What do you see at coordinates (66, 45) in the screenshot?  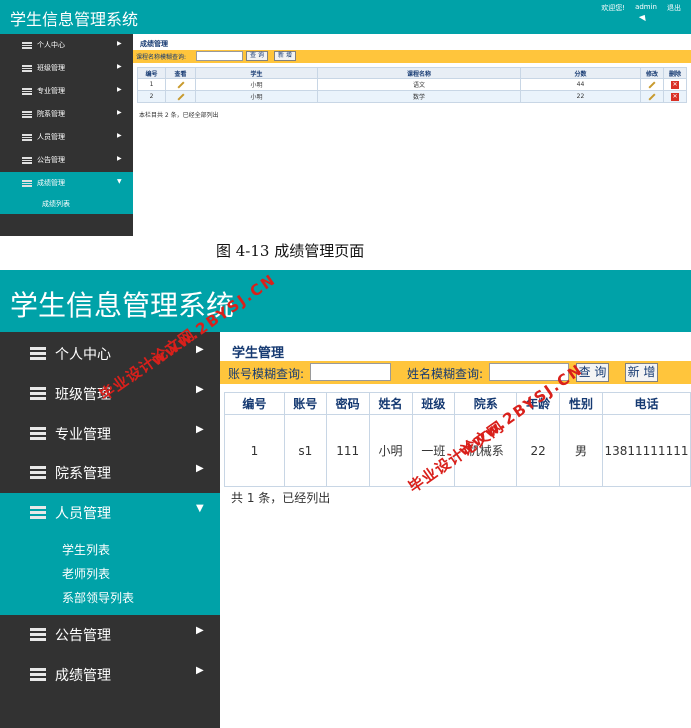 I see `sidebar-item-personal-center: 个人中心 ▶` at bounding box center [66, 45].